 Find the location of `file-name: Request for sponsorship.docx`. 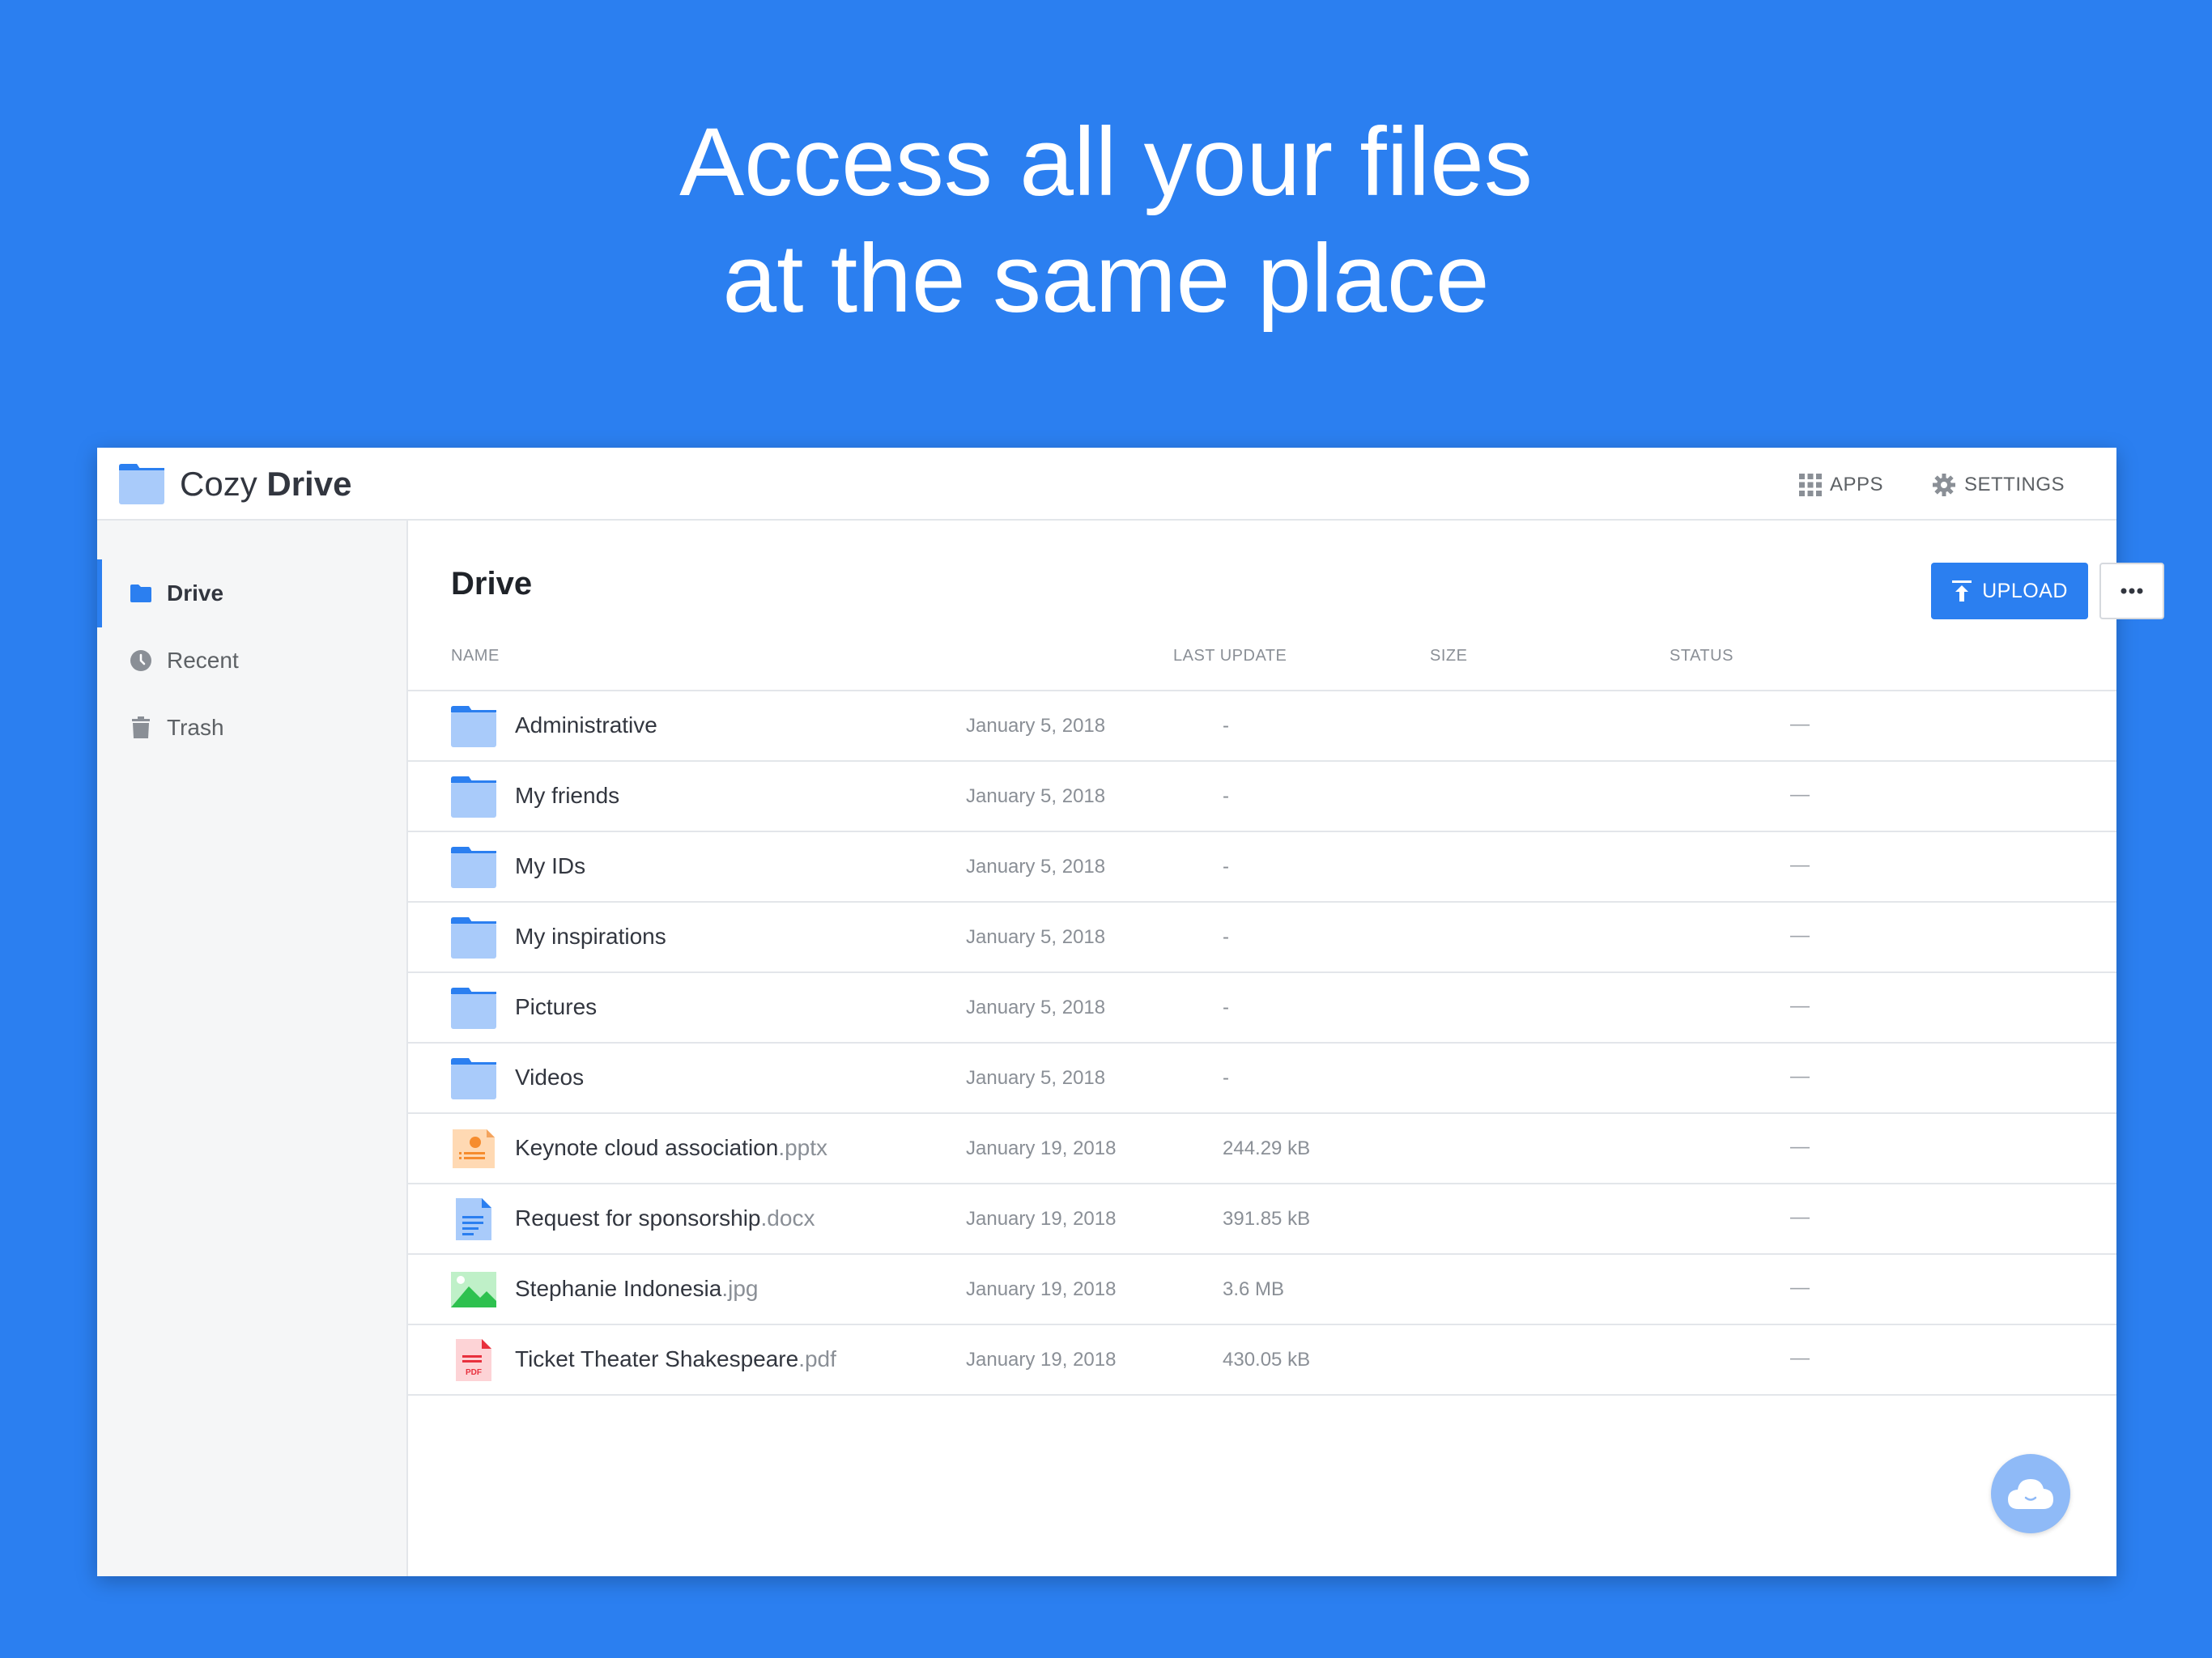

file-name: Request for sponsorship.docx is located at coordinates (665, 1218).